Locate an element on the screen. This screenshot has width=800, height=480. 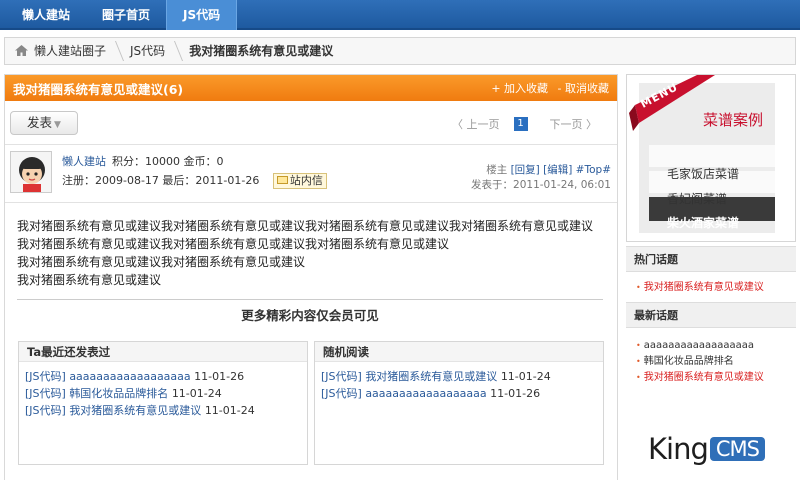
hot-topics-list: 我对猪圈系统有意见或建议 is located at coordinates (711, 287).